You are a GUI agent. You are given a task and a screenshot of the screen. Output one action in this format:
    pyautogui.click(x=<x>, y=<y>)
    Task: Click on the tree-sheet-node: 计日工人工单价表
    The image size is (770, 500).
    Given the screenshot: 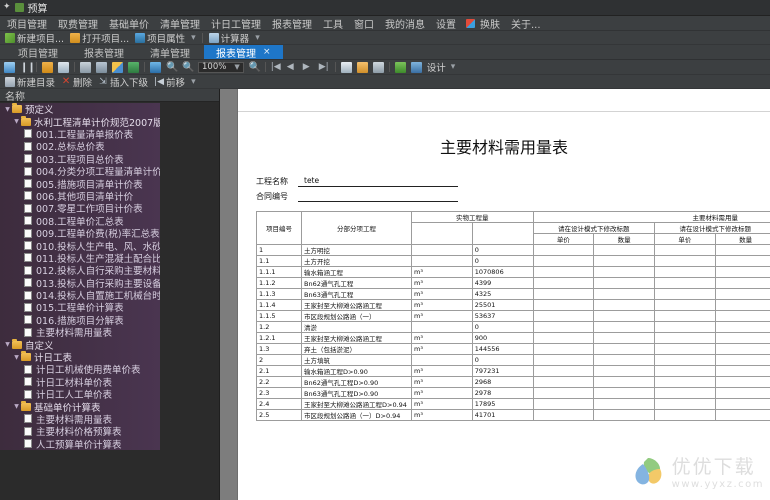 What is the action you would take?
    pyautogui.click(x=80, y=394)
    